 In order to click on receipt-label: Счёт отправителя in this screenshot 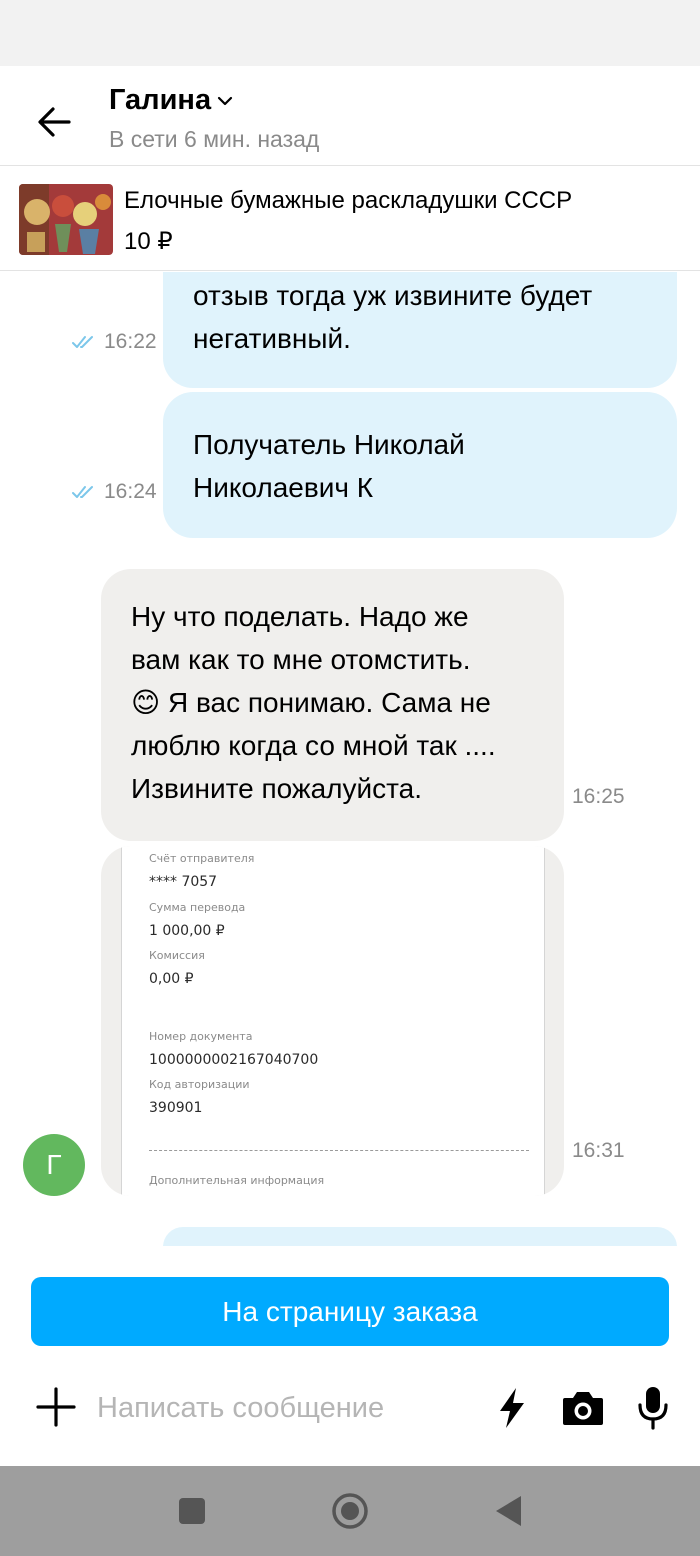, I will do `click(202, 858)`.